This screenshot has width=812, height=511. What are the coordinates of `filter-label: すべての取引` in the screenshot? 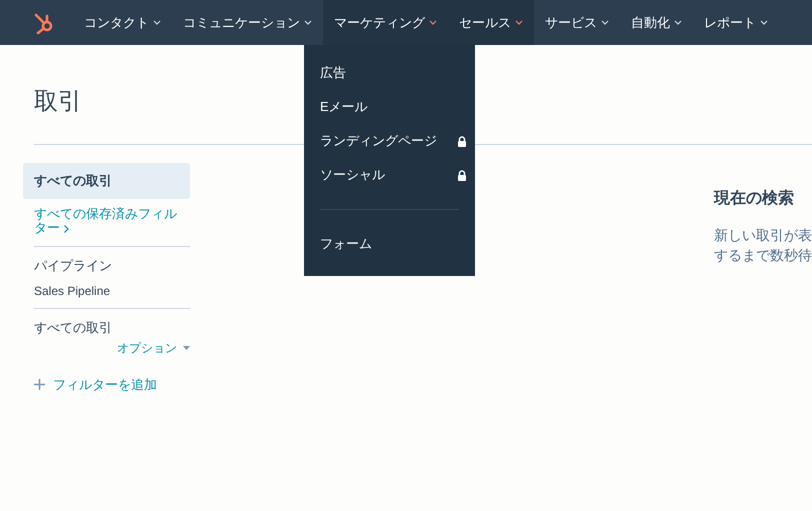 It's located at (73, 327).